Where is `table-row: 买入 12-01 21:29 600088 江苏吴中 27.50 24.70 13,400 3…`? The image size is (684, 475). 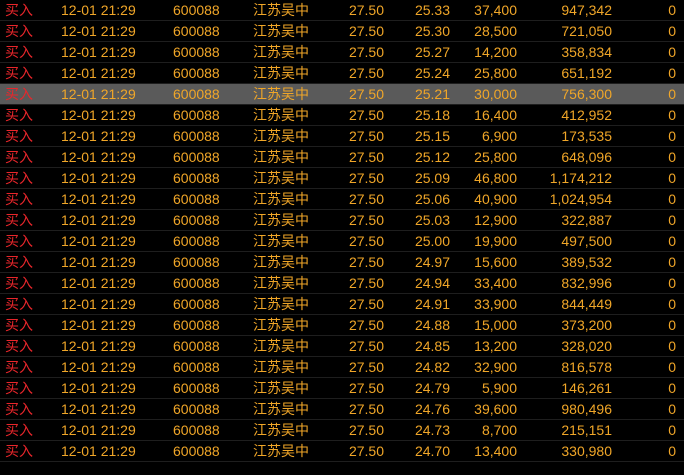 table-row: 买入 12-01 21:29 600088 江苏吴中 27.50 24.70 13,400 3… is located at coordinates (342, 451).